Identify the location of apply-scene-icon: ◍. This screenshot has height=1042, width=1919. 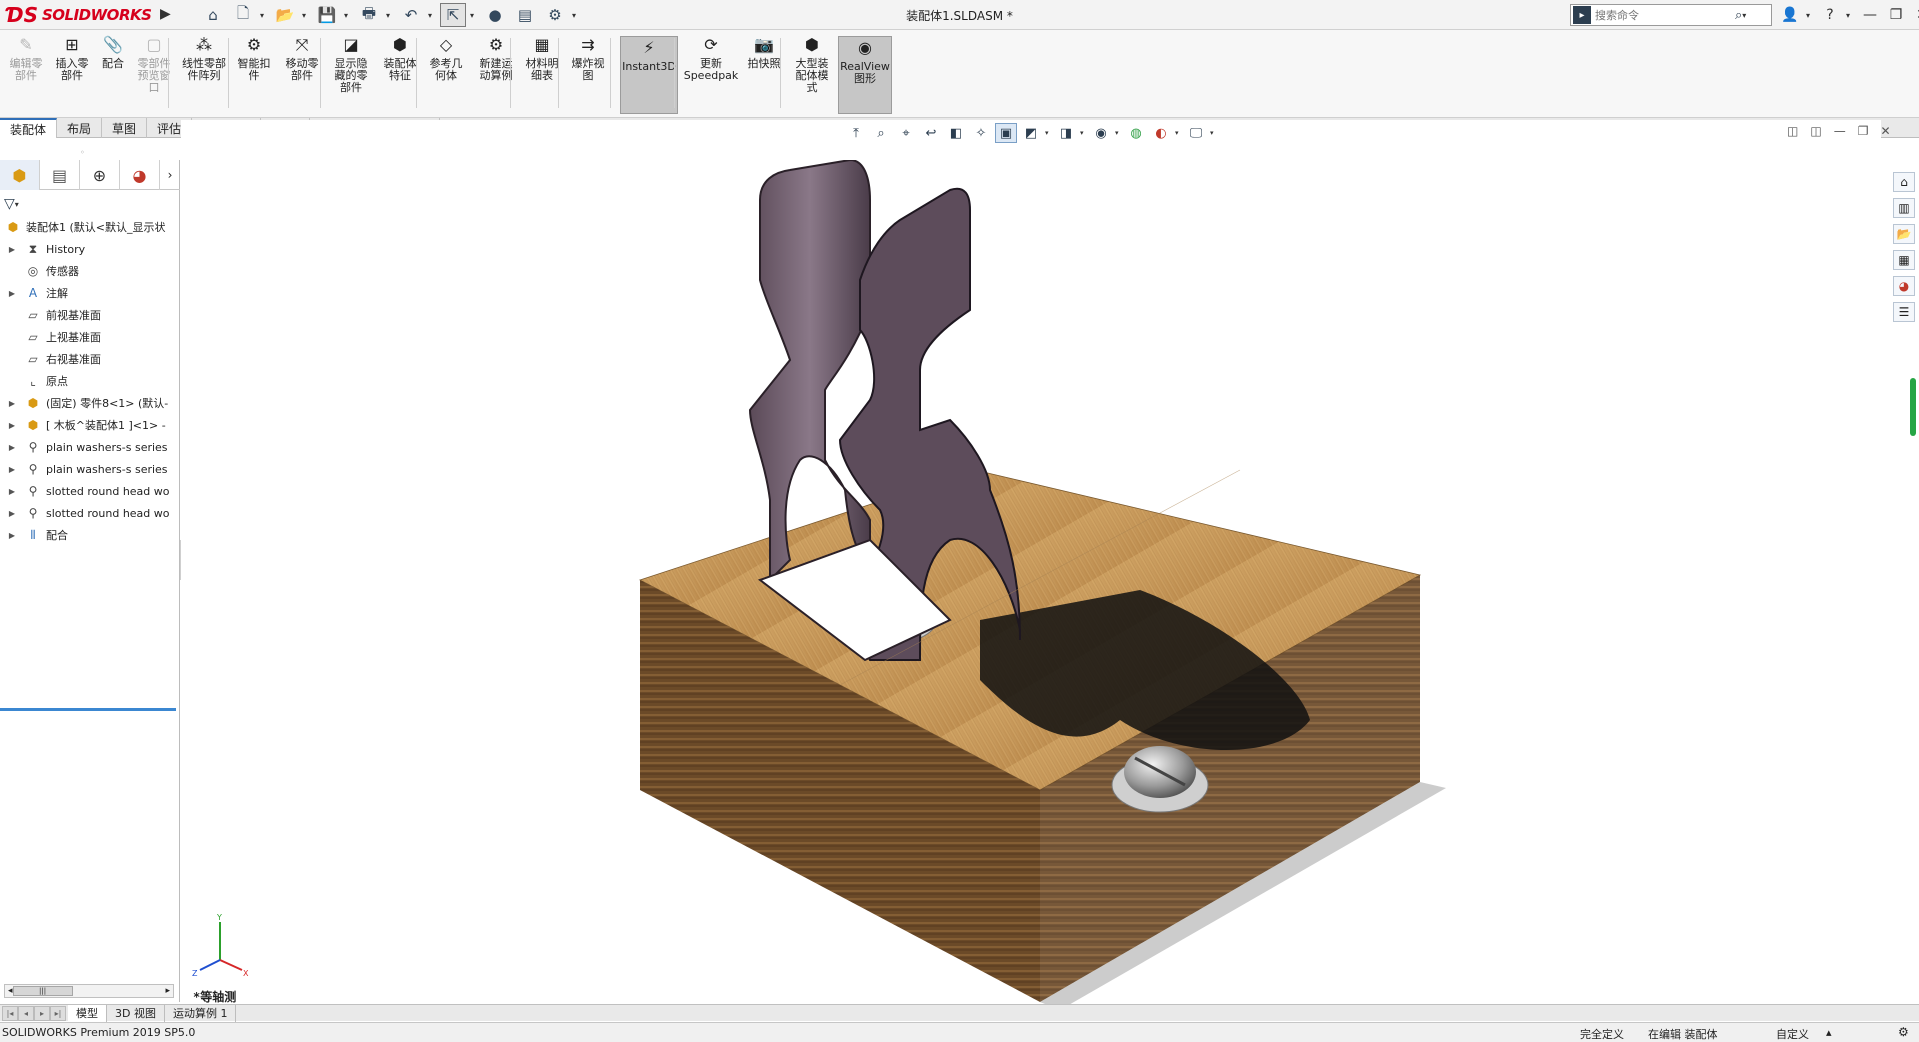
(1136, 133).